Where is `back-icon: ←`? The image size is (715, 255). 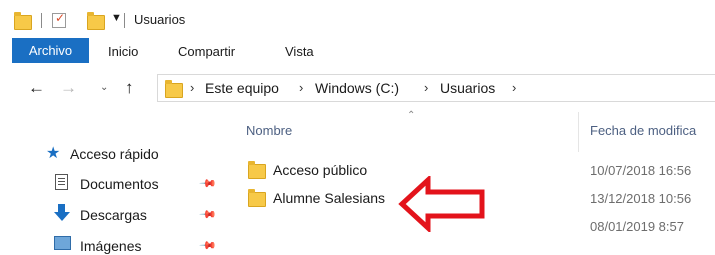 back-icon: ← is located at coordinates (36, 88).